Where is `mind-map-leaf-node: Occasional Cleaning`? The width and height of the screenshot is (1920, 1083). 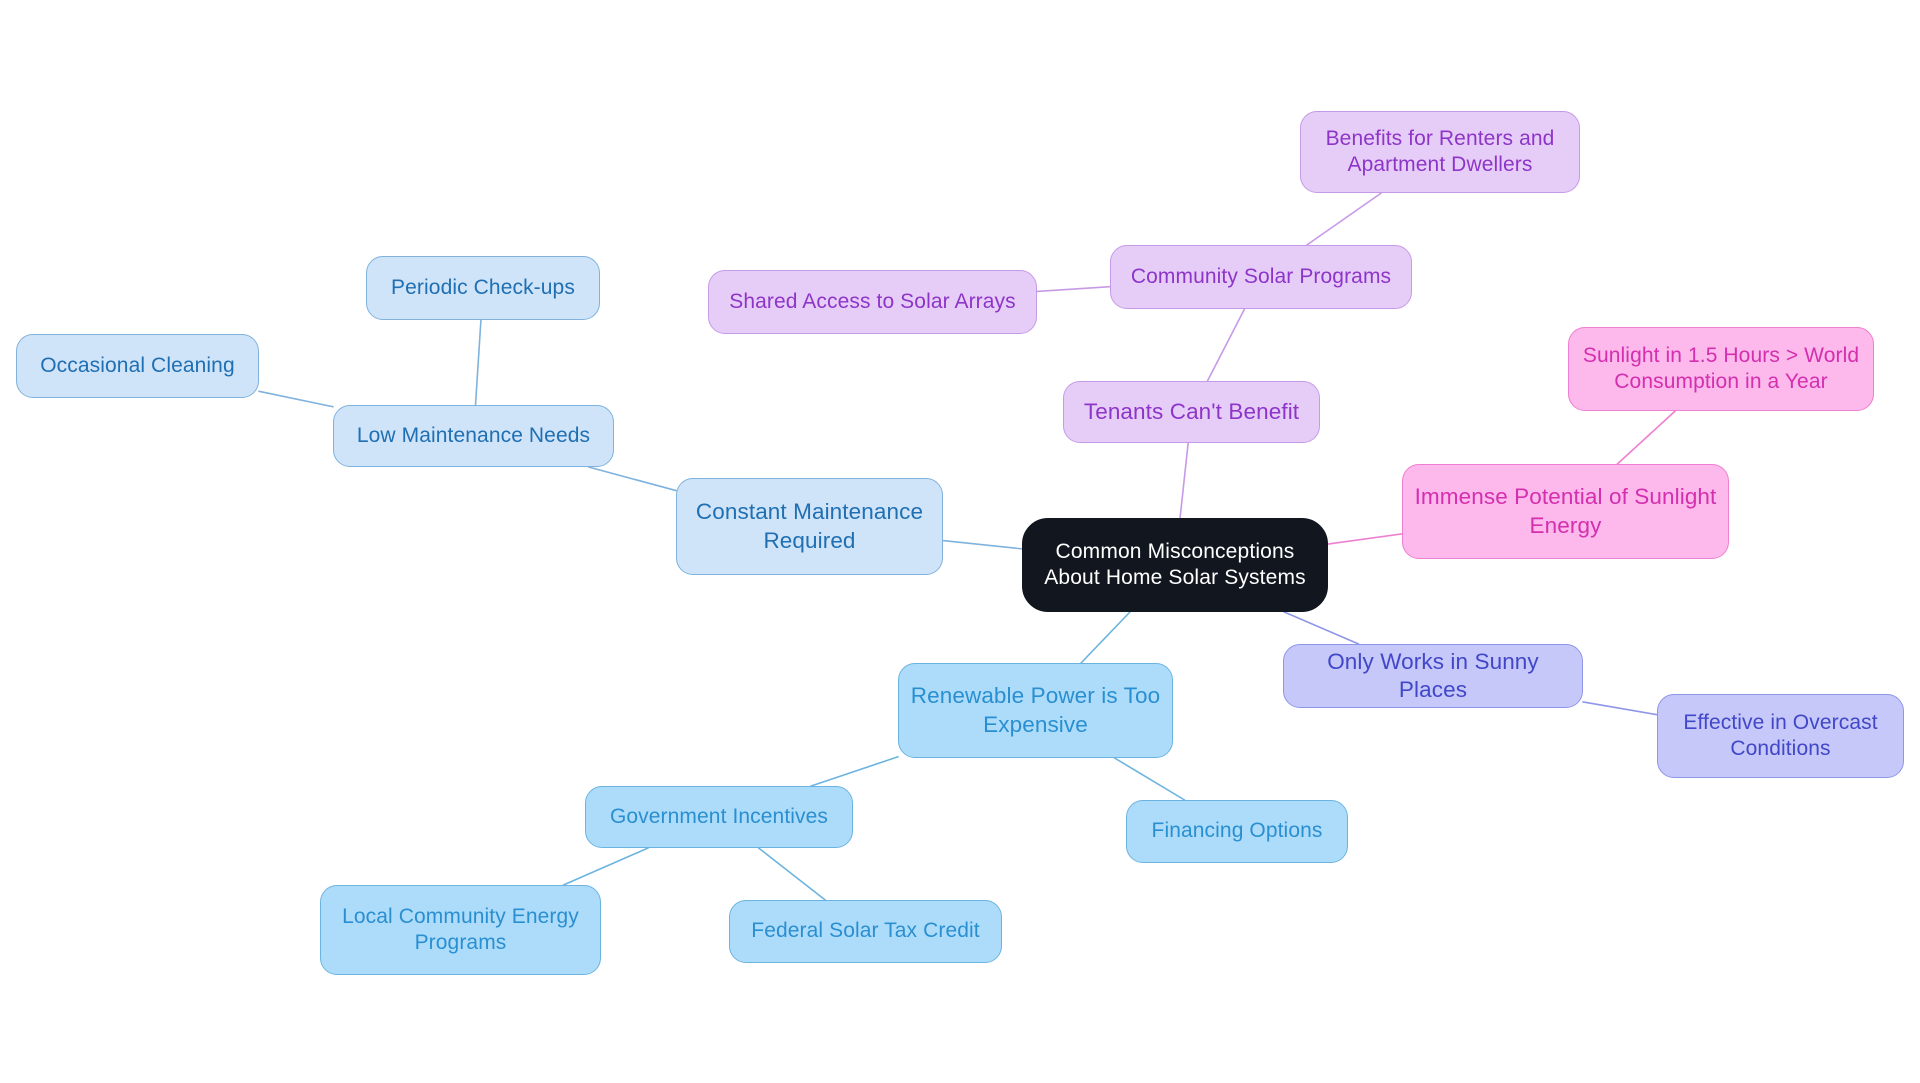 mind-map-leaf-node: Occasional Cleaning is located at coordinates (137, 366).